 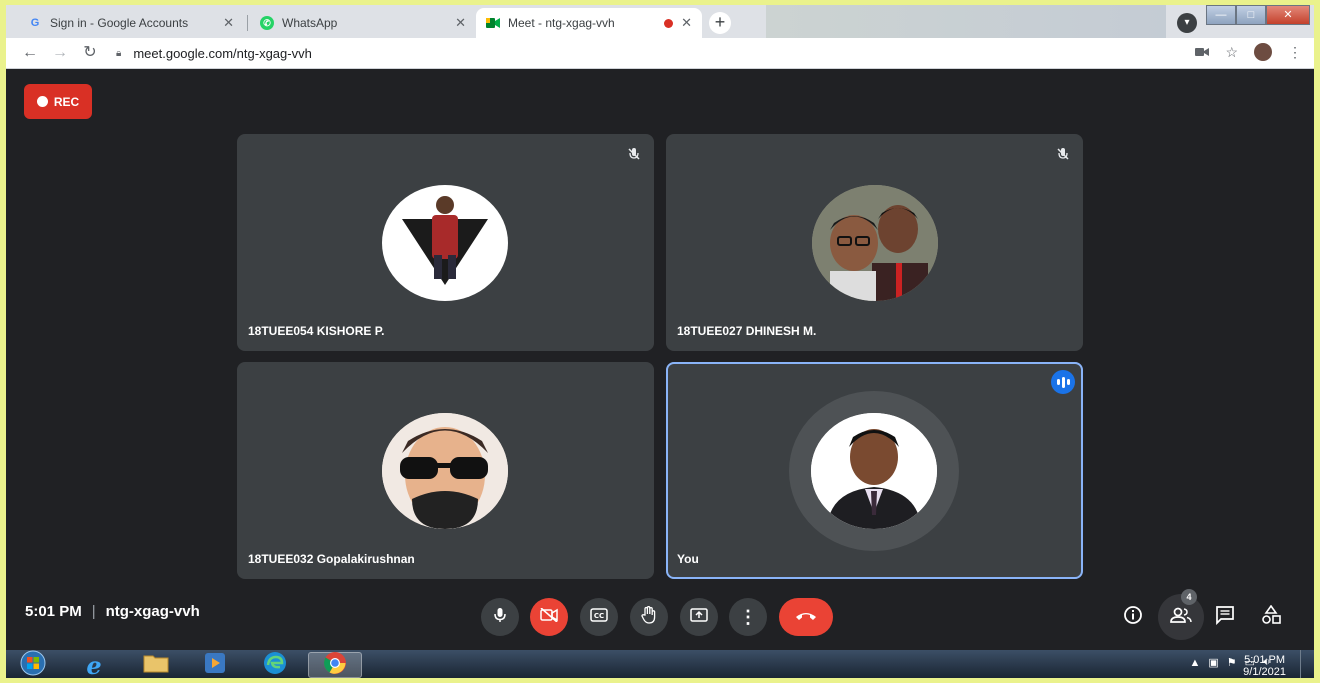 What do you see at coordinates (1189, 597) in the screenshot?
I see `participant-count-badge: 4` at bounding box center [1189, 597].